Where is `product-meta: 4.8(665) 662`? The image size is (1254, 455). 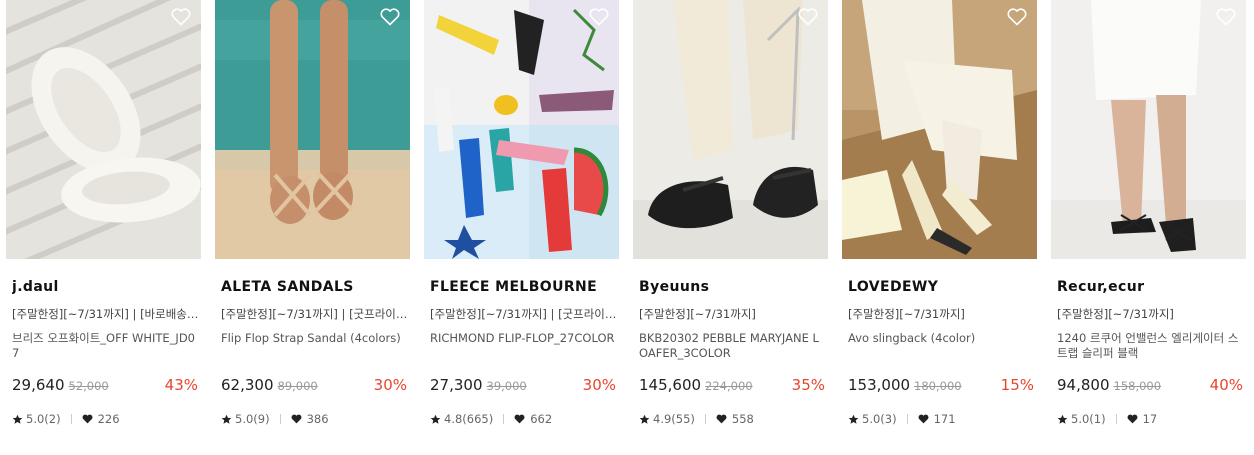
product-meta: 4.8(665) 662 is located at coordinates (491, 419).